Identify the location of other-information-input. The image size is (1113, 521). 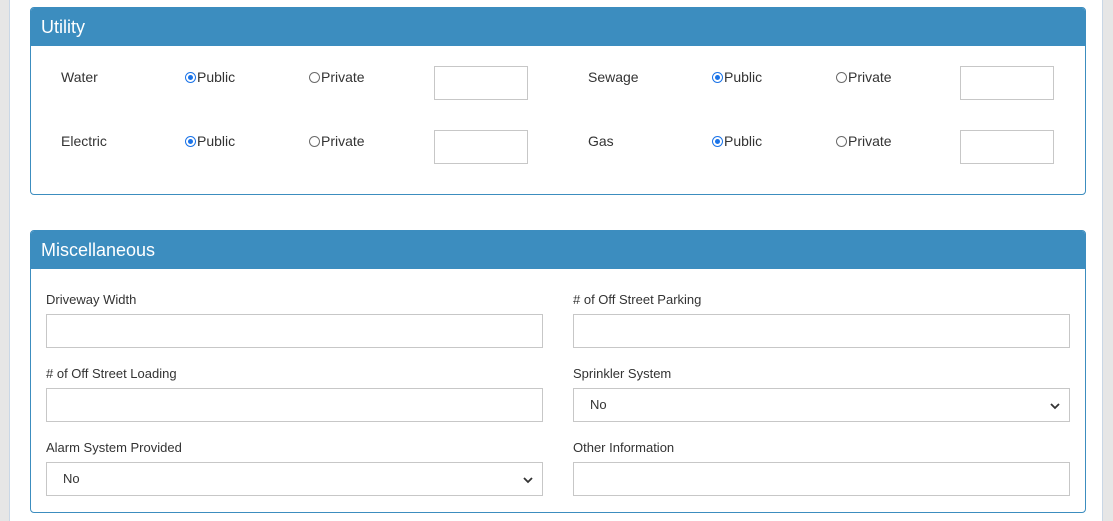
(821, 479).